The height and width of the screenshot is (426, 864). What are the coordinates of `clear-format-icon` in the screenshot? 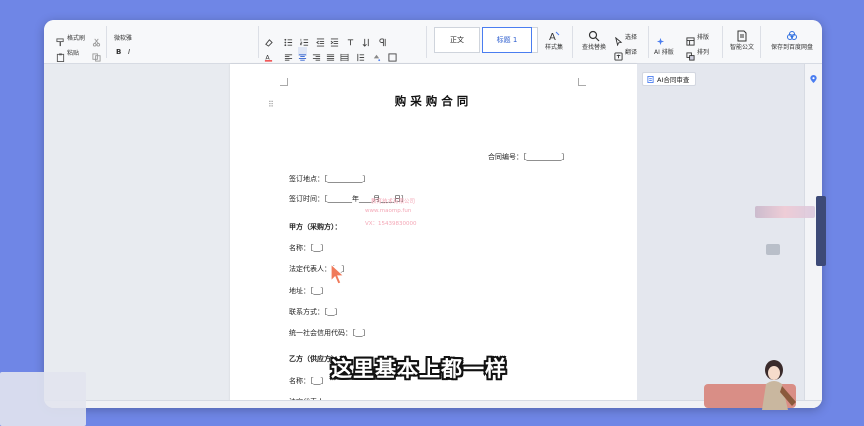 It's located at (268, 39).